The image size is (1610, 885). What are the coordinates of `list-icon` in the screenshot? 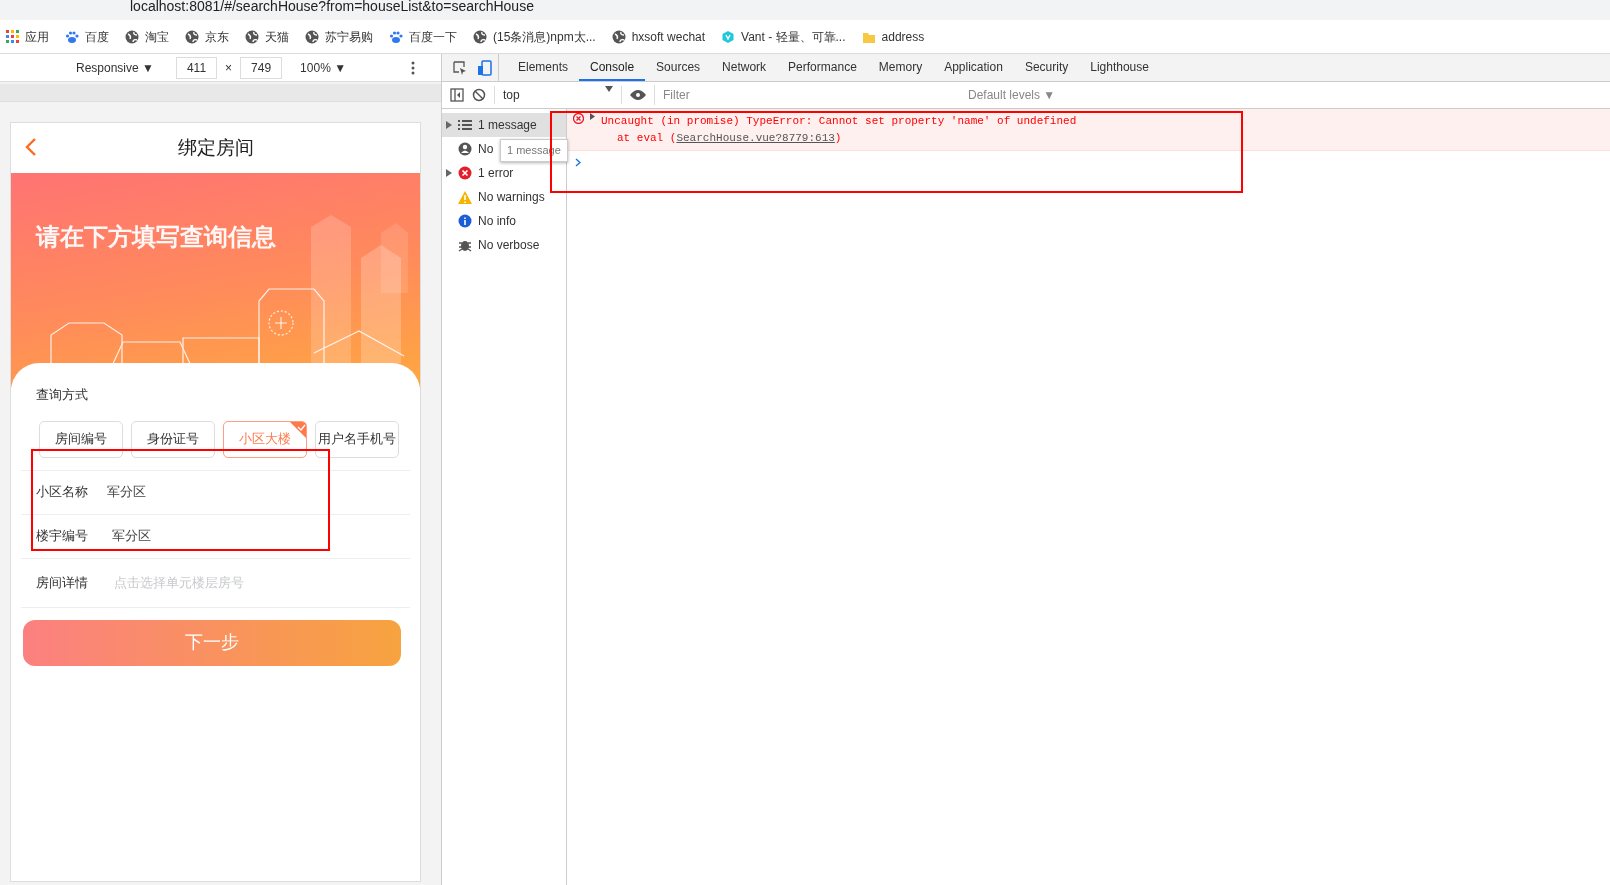 It's located at (465, 125).